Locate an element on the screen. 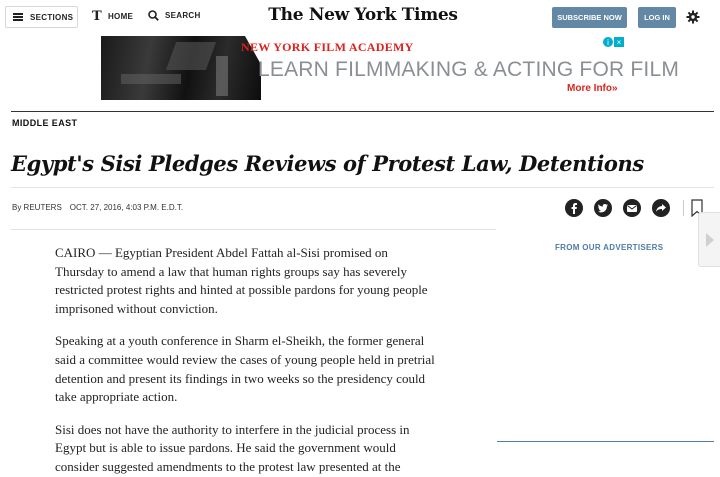 The image size is (720, 477). body-divider is located at coordinates (253, 229).